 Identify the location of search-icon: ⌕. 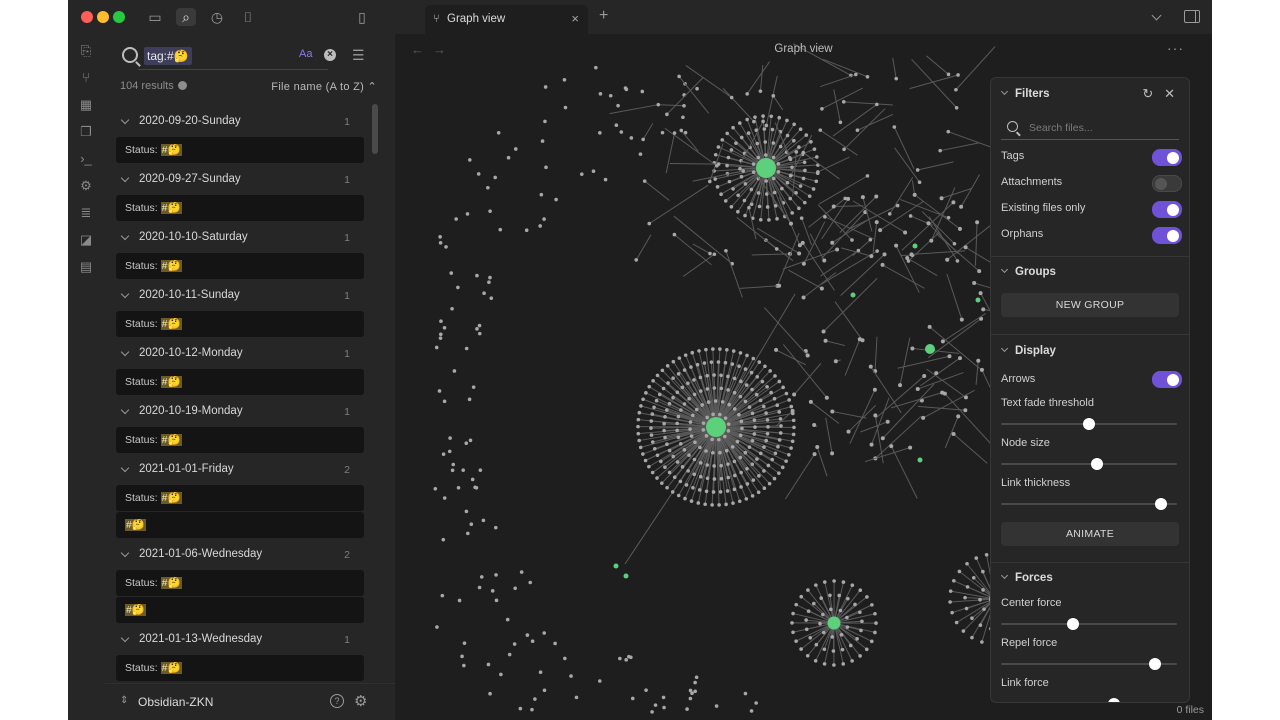
(186, 17).